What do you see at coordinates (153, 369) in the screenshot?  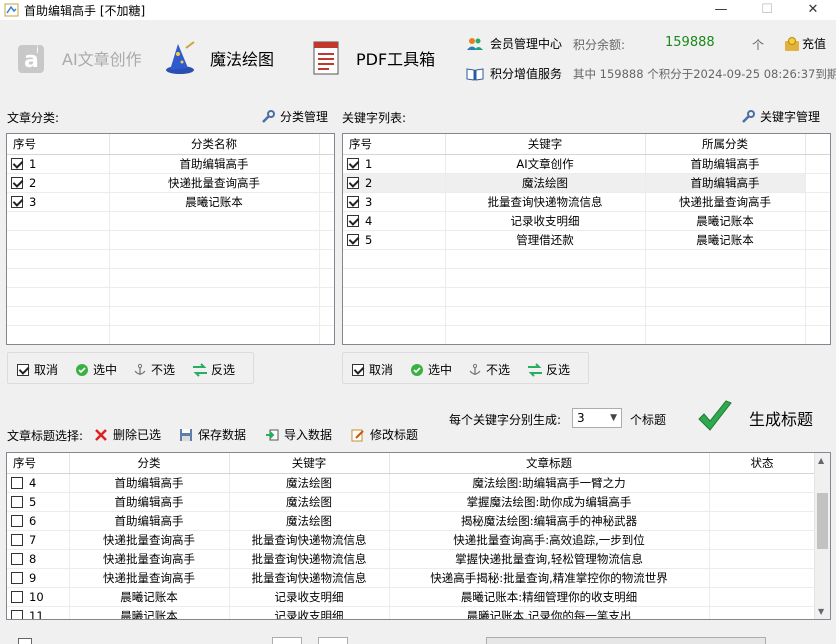 I see `category-unselect-button: 不选` at bounding box center [153, 369].